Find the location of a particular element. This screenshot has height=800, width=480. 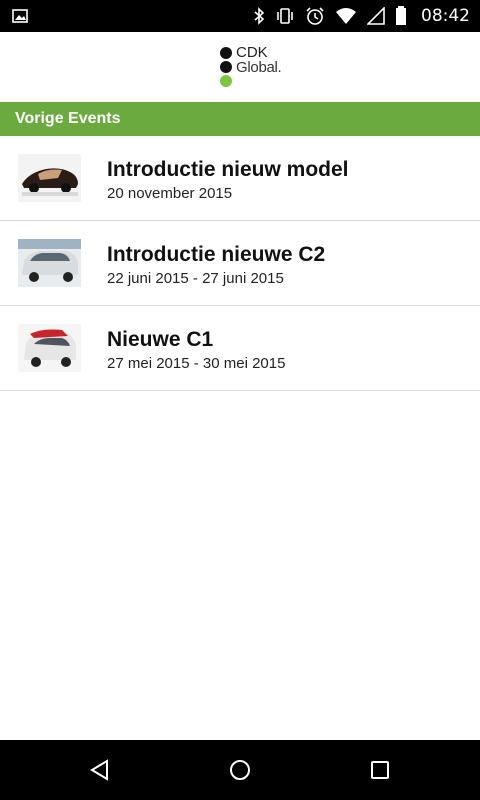

event-title: Introductie nieuw model is located at coordinates (228, 169).